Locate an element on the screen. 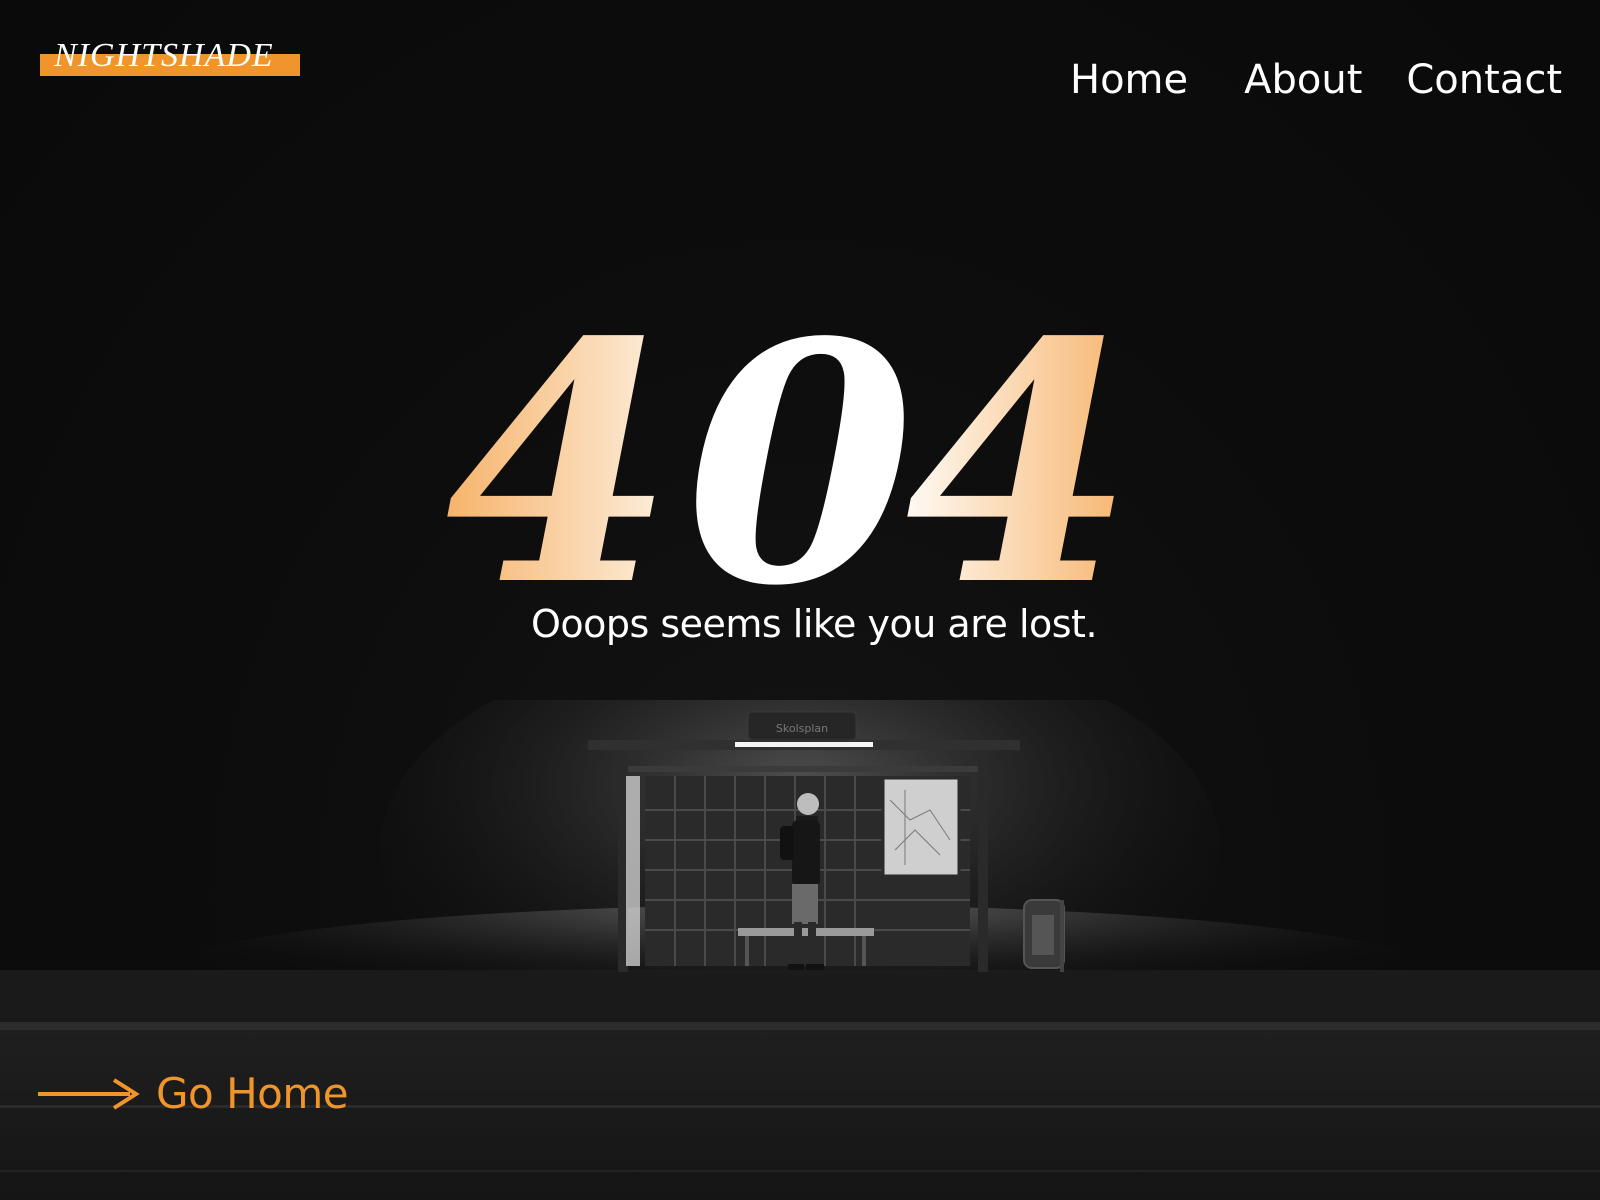 Image resolution: width=1600 pixels, height=1200 pixels. arrow-right-icon is located at coordinates (89, 1094).